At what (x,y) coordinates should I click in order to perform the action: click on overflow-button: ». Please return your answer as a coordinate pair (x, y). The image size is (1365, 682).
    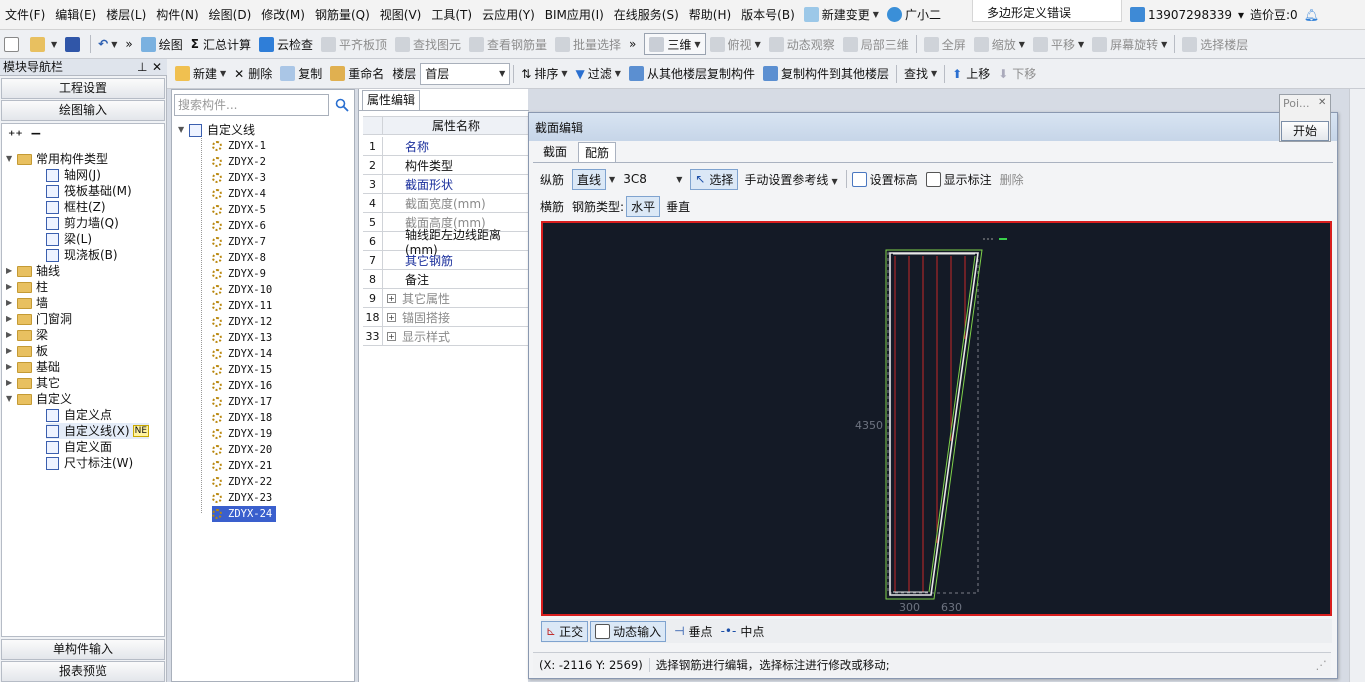
    Looking at the image, I should click on (128, 44).